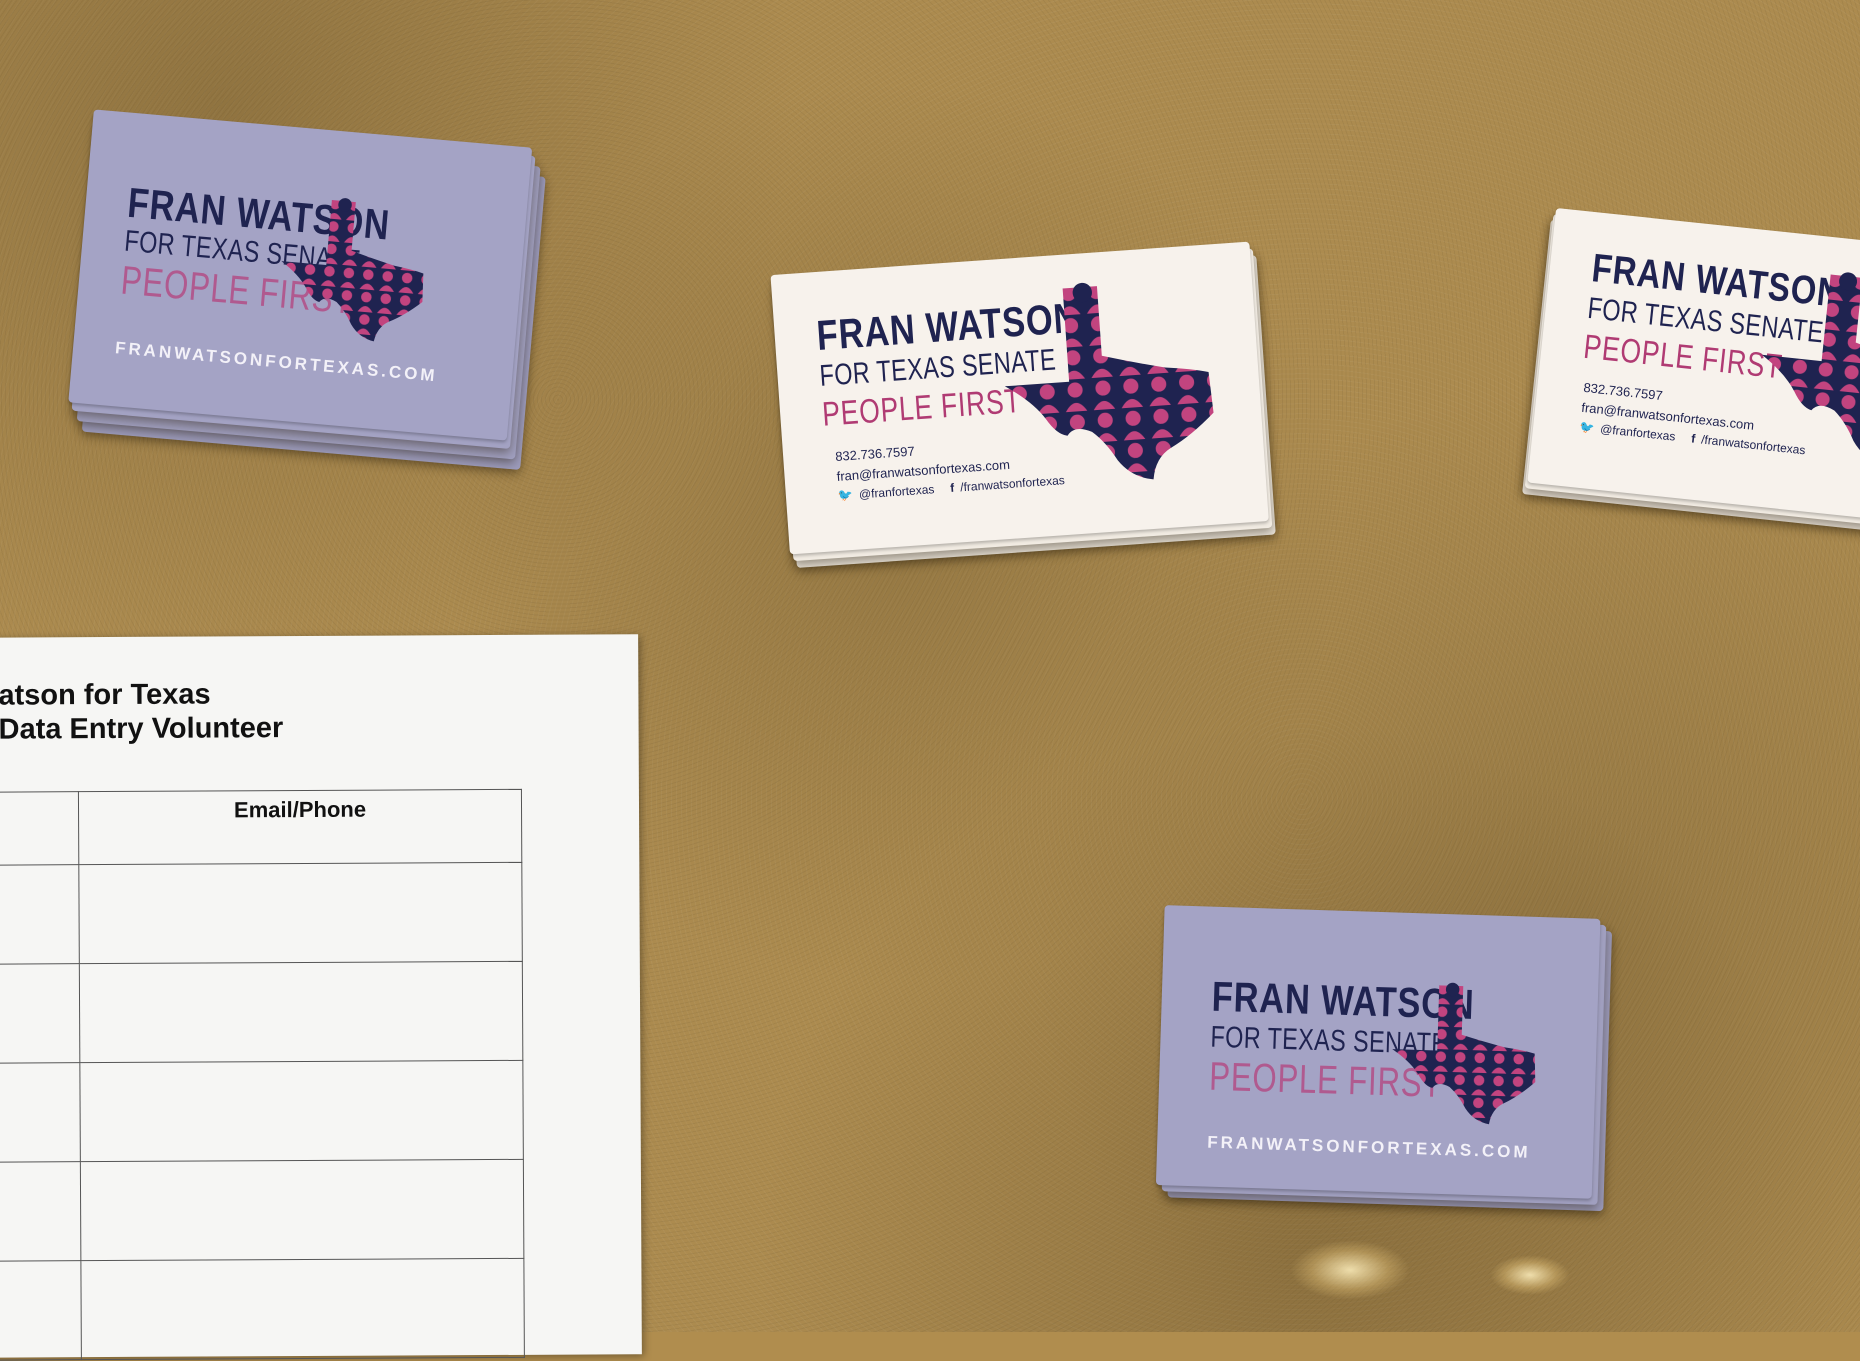  Describe the element at coordinates (1368, 1147) in the screenshot. I see `card-website: FRANWATSONFORTEXAS.COM` at that location.